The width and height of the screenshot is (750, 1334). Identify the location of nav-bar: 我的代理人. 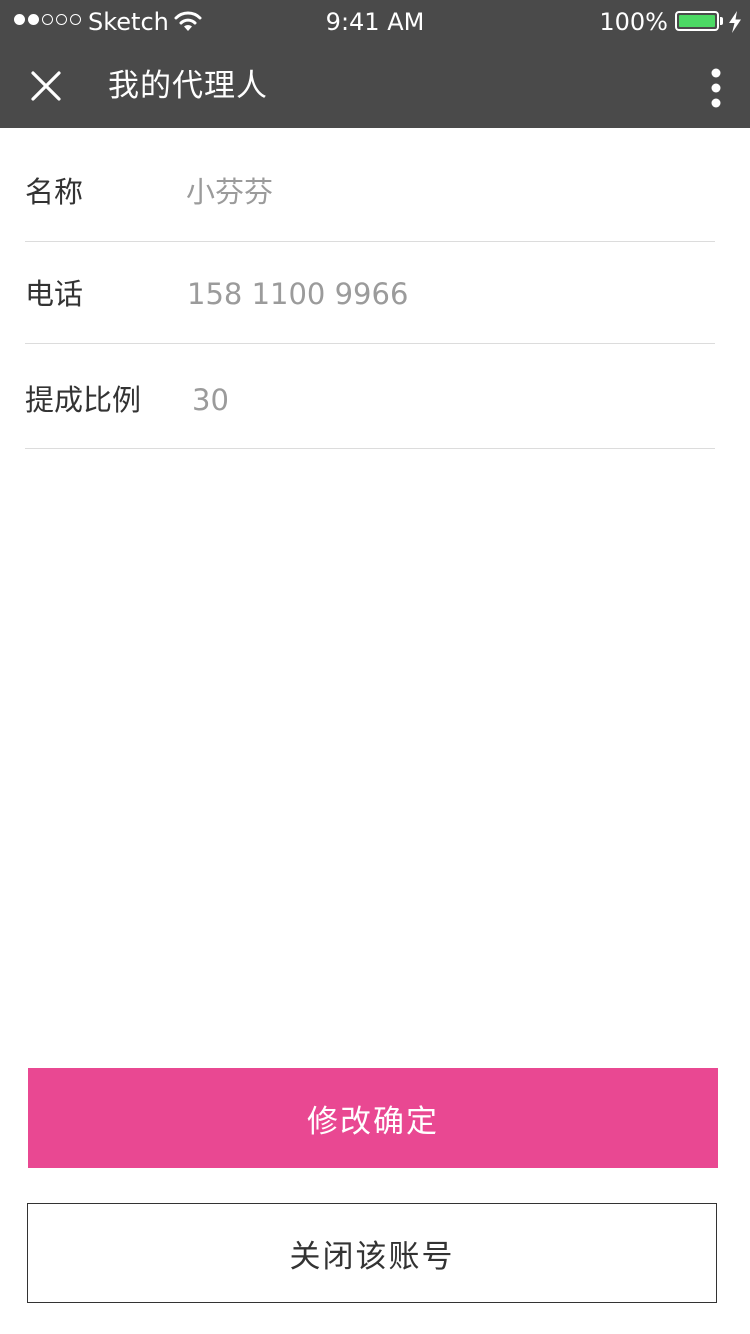
(375, 86).